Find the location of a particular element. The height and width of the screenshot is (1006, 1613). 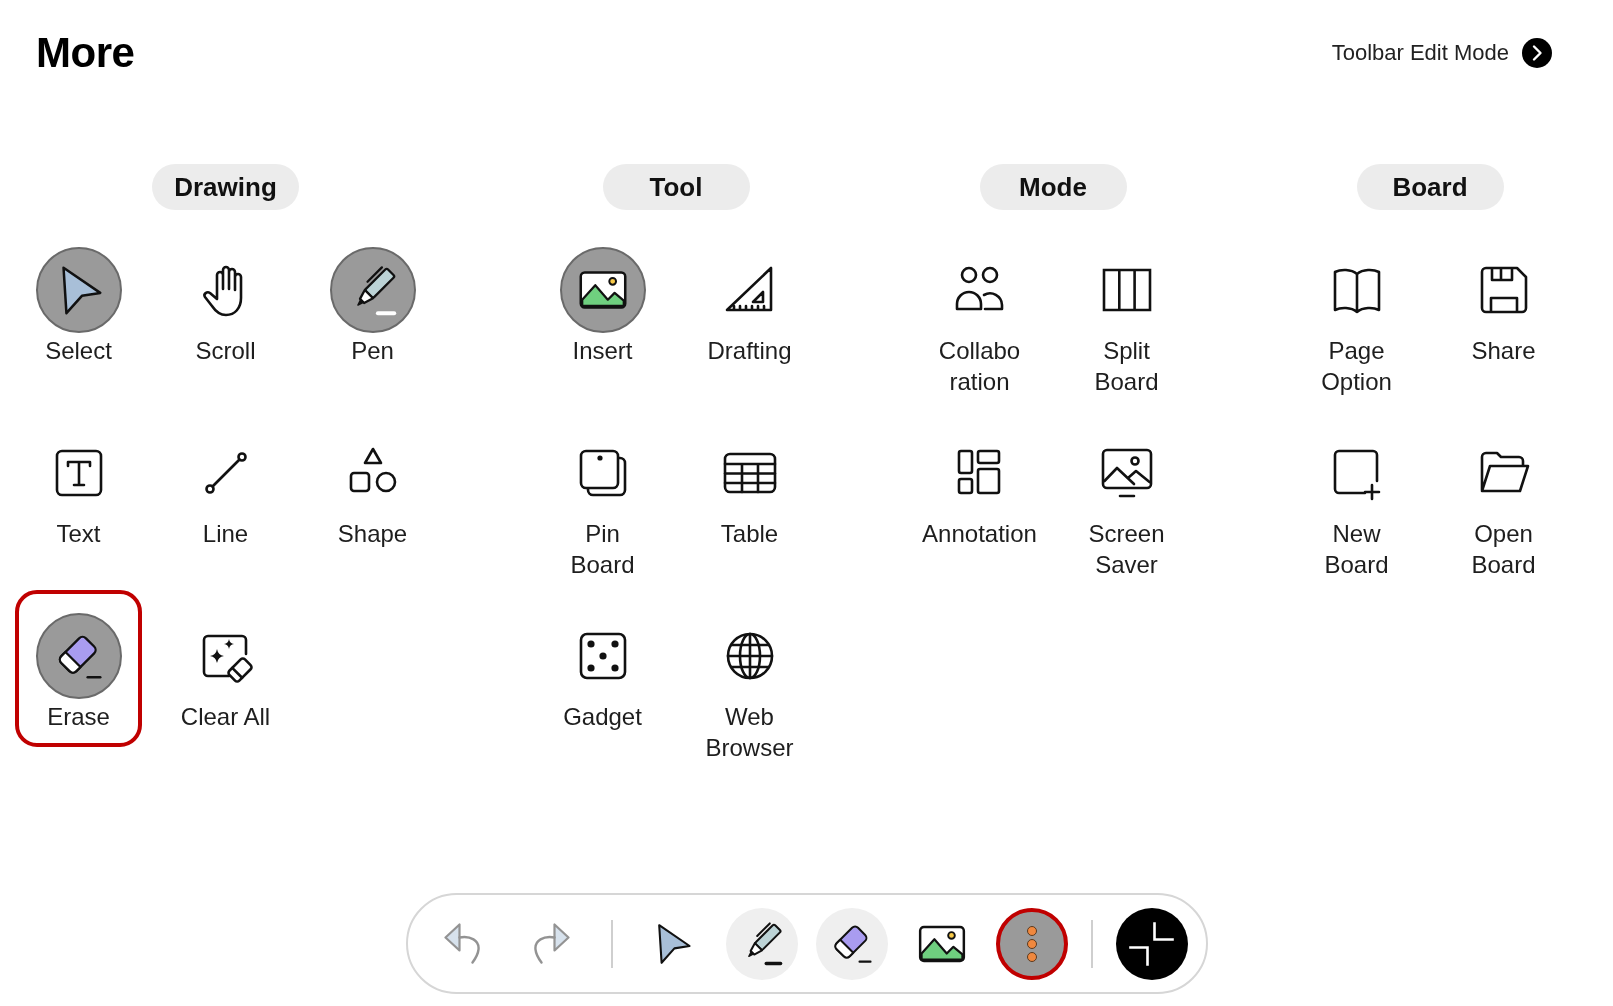

category-label: Drawing is located at coordinates (225, 187).